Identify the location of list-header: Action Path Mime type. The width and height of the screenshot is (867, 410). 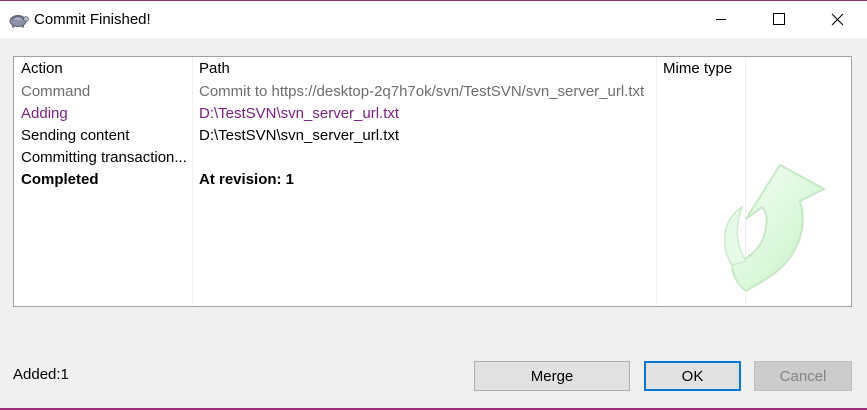
(432, 68).